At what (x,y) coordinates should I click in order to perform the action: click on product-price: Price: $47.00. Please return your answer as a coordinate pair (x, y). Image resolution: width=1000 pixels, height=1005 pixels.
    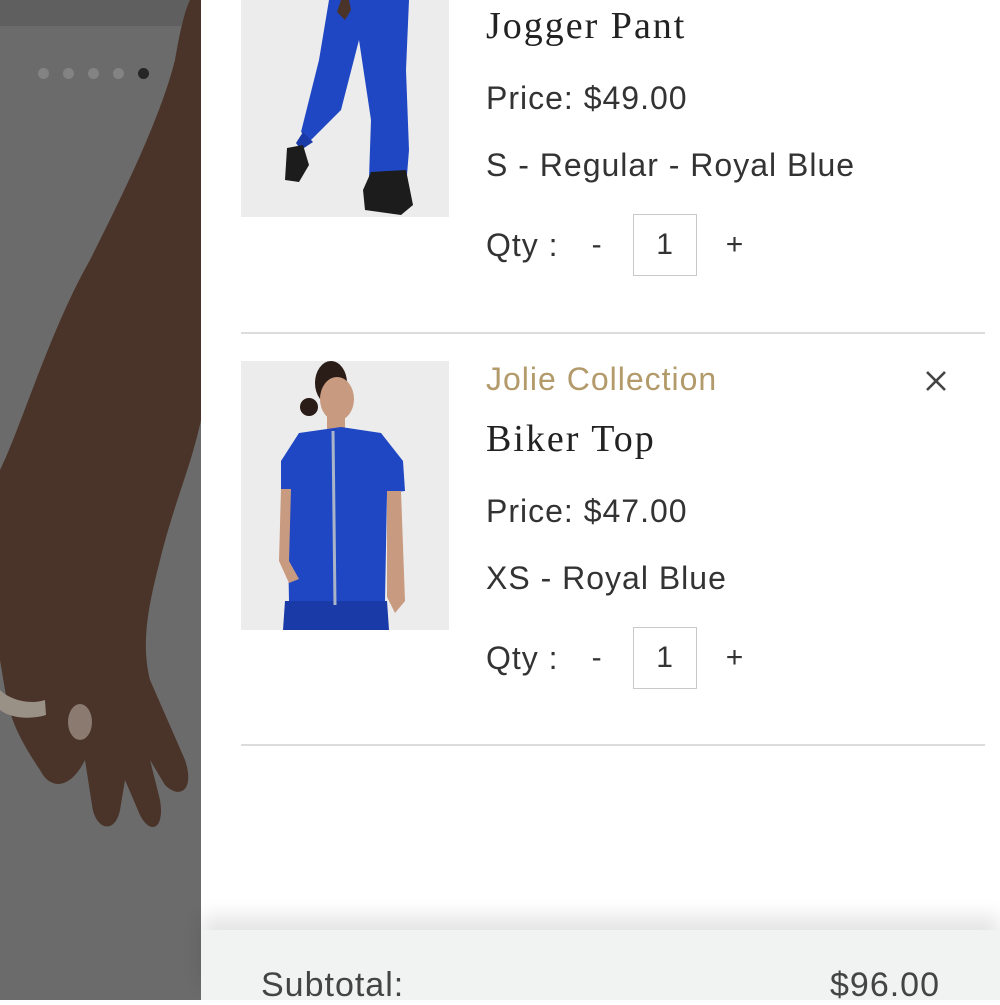
    Looking at the image, I should click on (587, 511).